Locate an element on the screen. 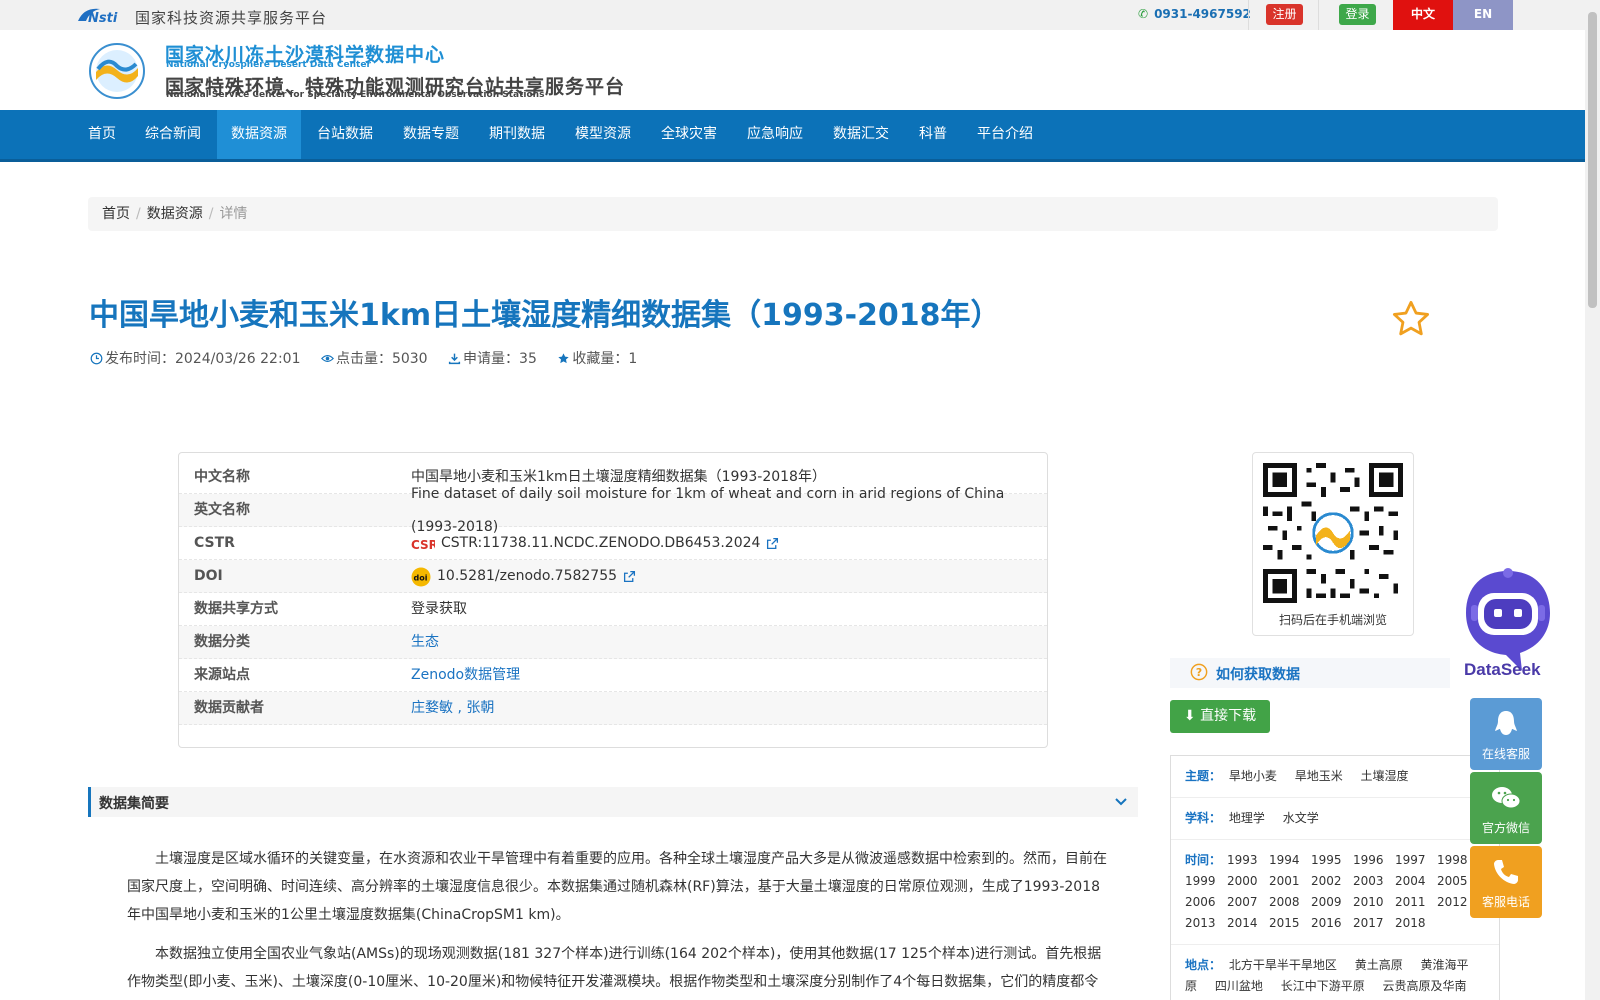 This screenshot has height=1000, width=1600. lang-zh-button: 中文 is located at coordinates (1423, 15).